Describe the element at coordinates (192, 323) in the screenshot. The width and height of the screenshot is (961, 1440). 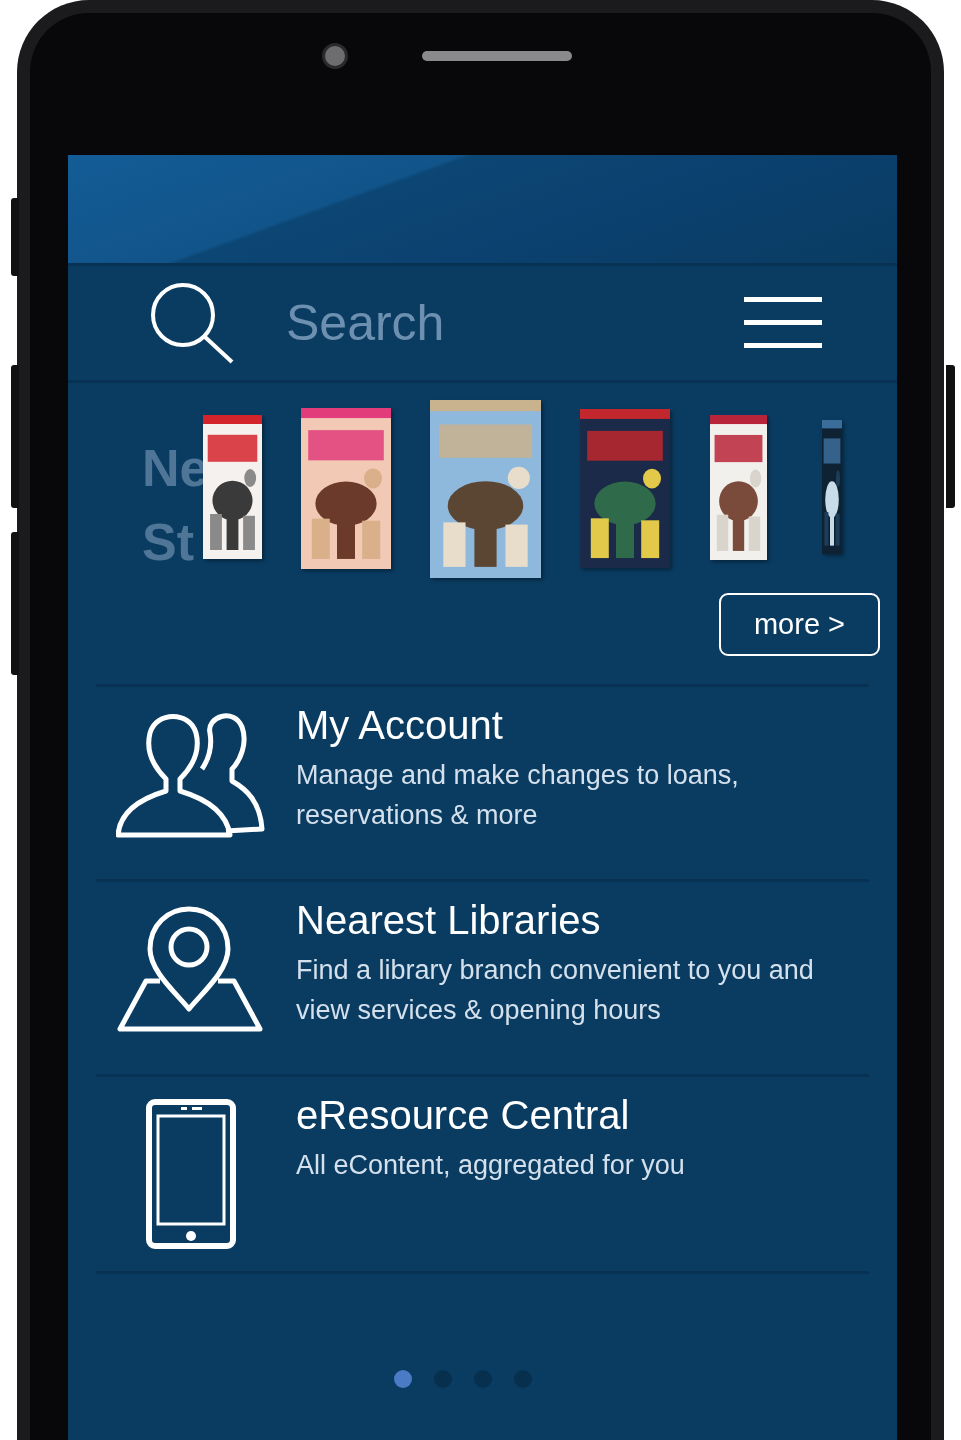
I see `search-icon` at that location.